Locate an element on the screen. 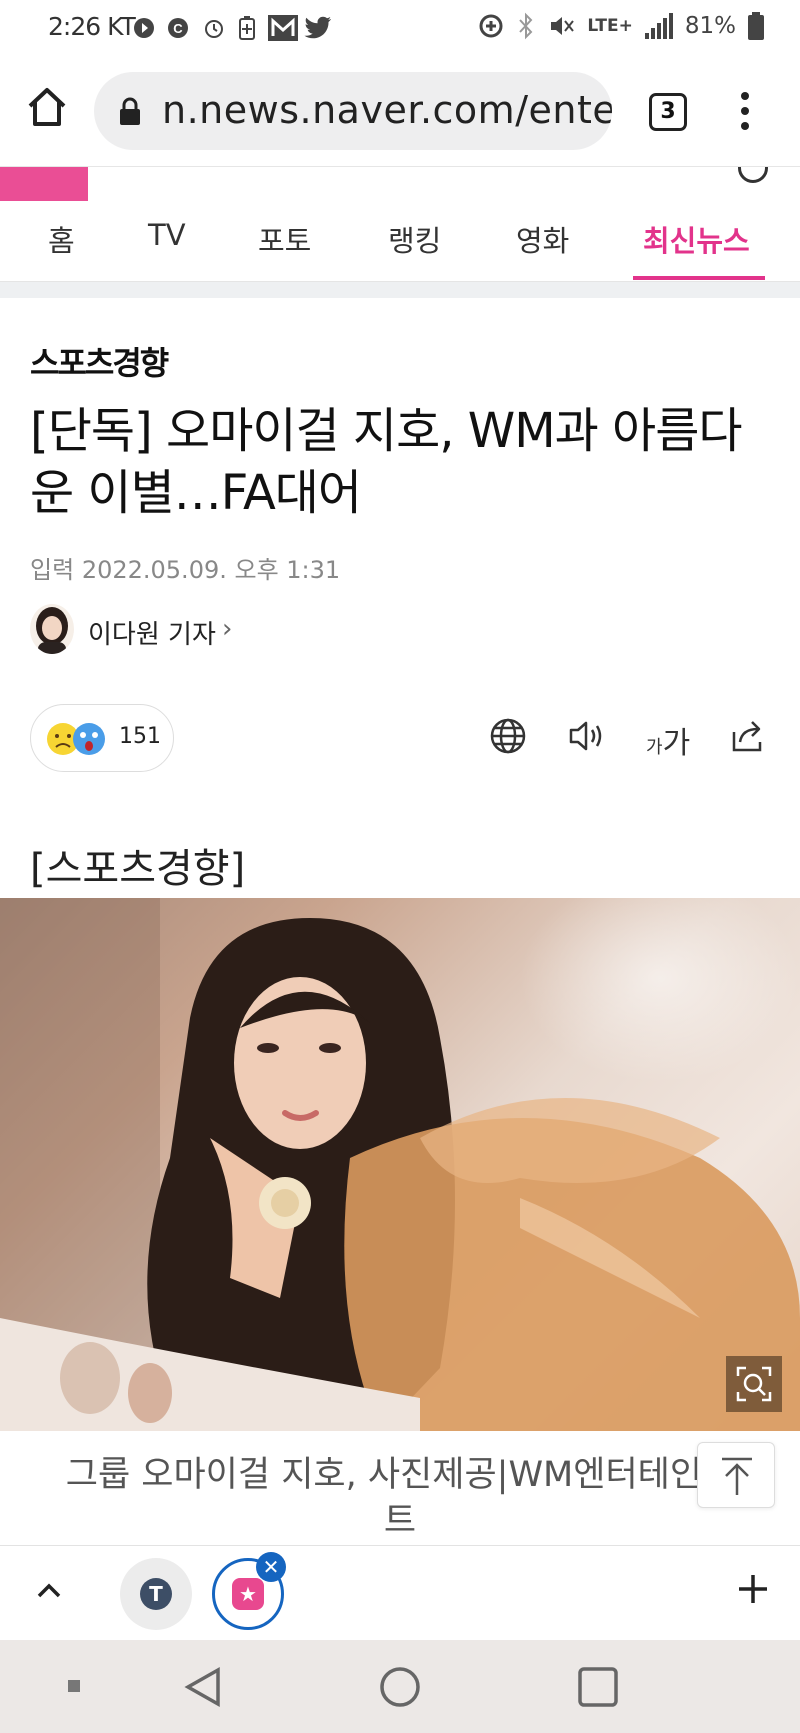  reporter-avatar is located at coordinates (52, 629).